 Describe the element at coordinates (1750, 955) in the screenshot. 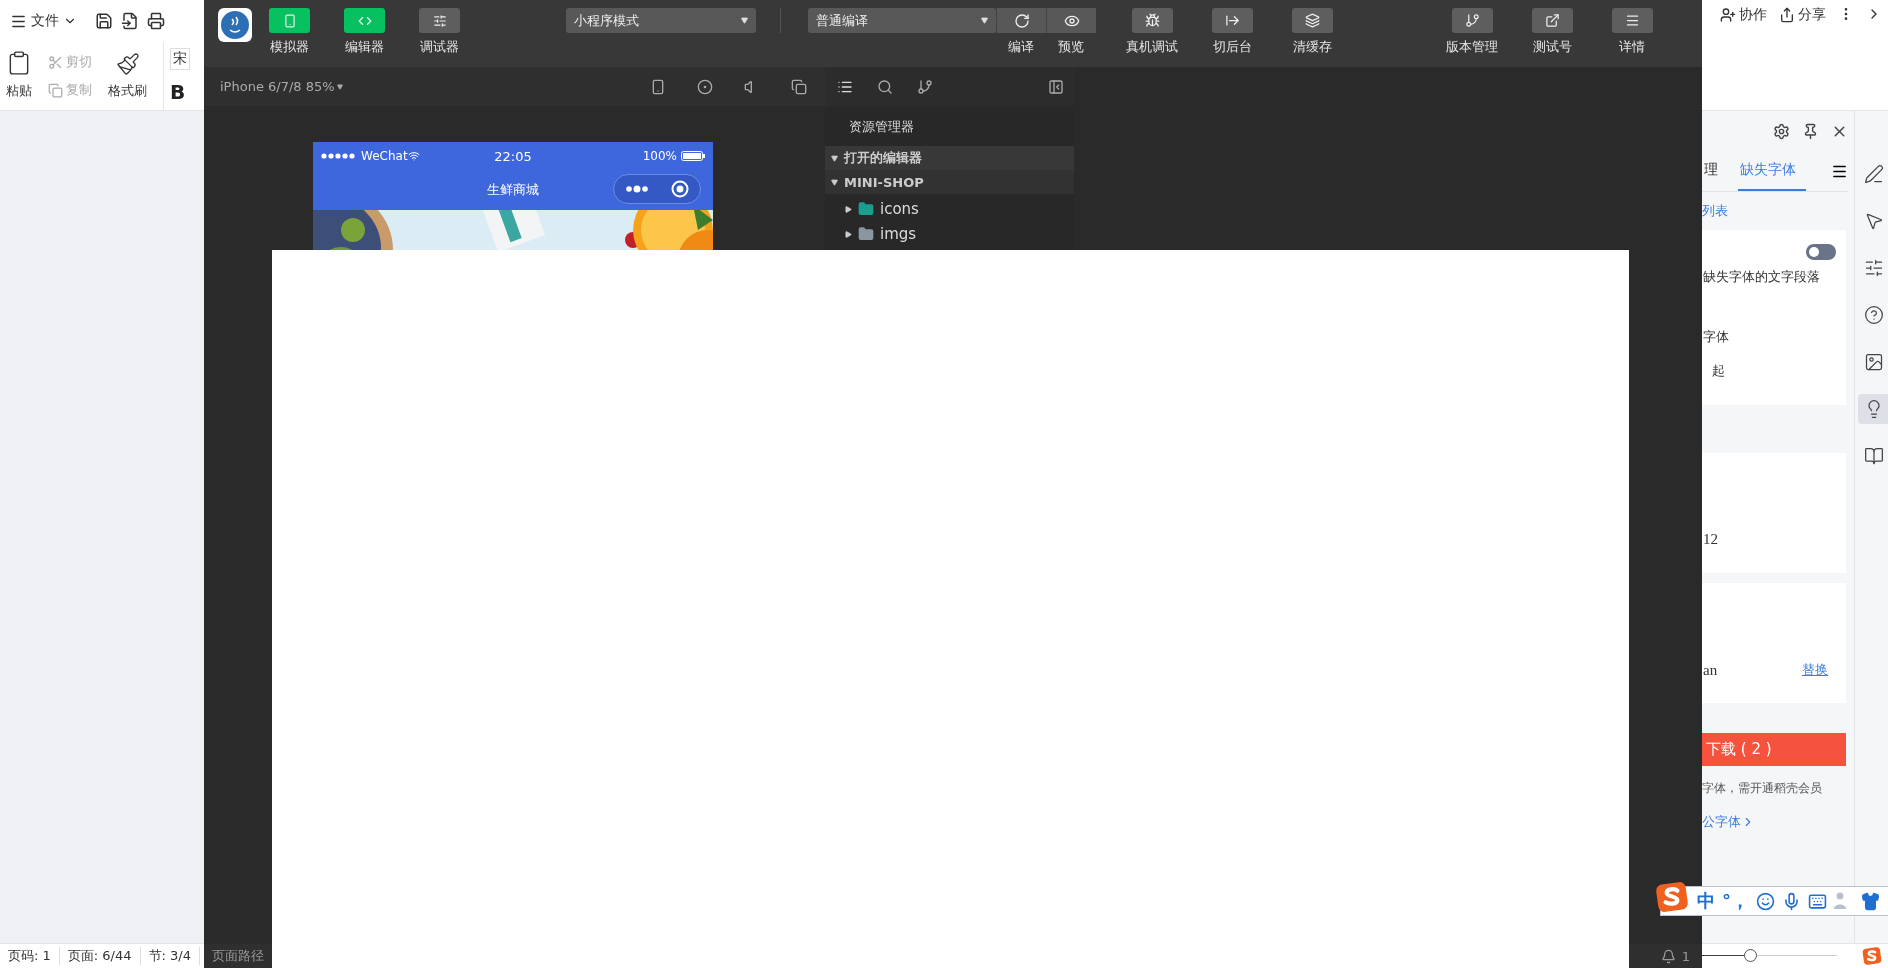

I see `zoom-thumb` at that location.